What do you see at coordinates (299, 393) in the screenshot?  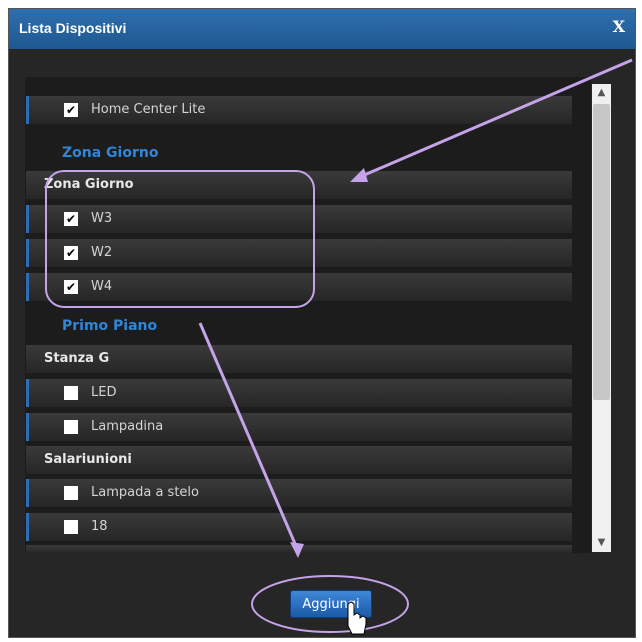 I see `list-item-led: LED` at bounding box center [299, 393].